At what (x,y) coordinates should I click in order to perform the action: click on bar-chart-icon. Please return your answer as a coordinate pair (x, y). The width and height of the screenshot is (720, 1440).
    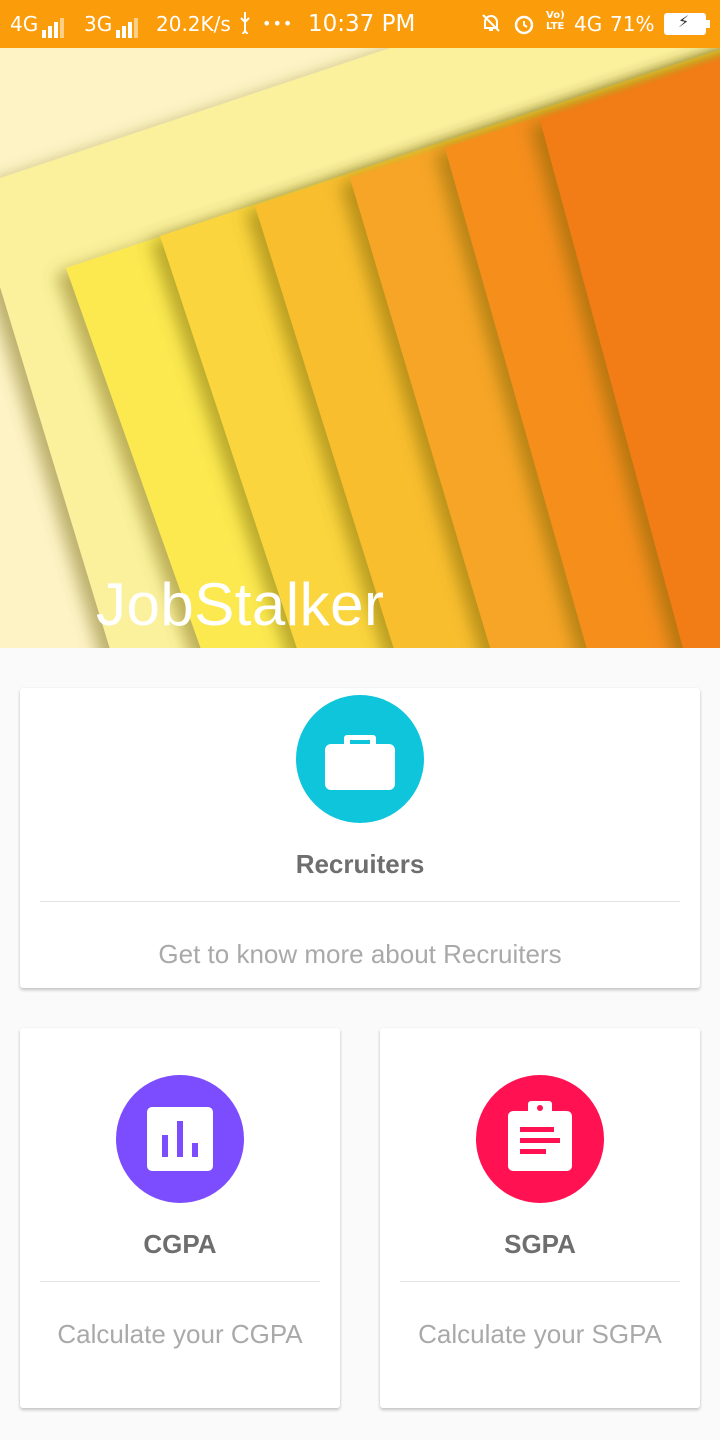
    Looking at the image, I should click on (180, 1139).